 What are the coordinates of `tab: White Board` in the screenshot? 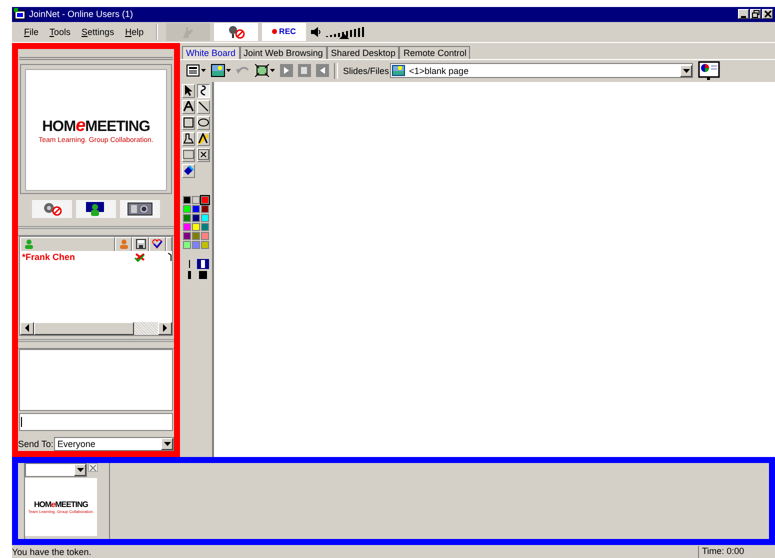 It's located at (211, 52).